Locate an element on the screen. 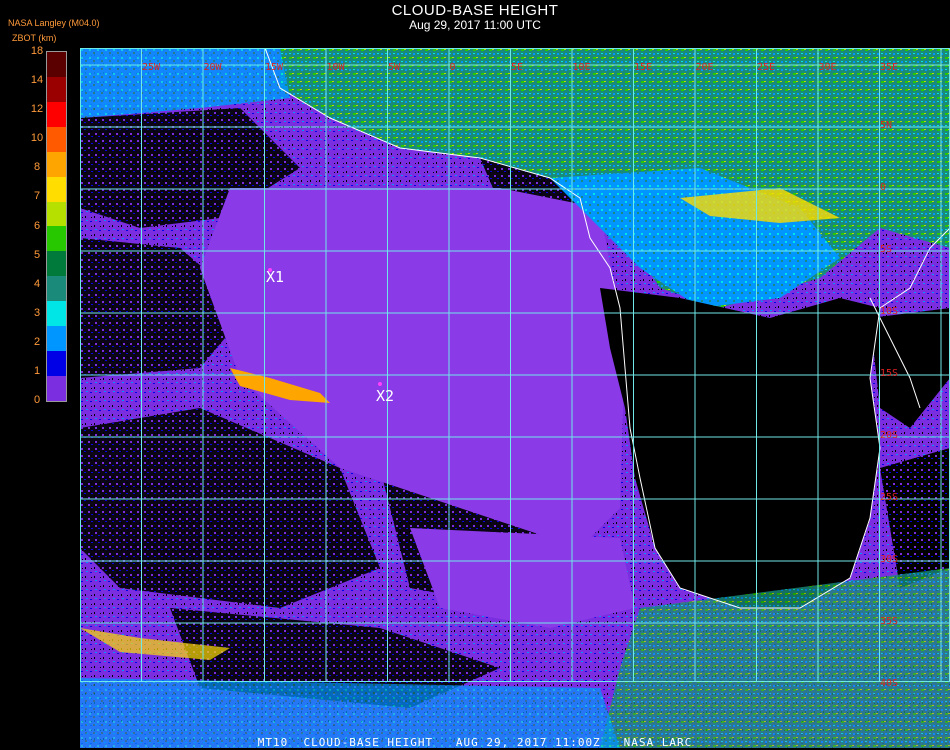 The image size is (950, 750). latitude-label: 0 is located at coordinates (883, 187).